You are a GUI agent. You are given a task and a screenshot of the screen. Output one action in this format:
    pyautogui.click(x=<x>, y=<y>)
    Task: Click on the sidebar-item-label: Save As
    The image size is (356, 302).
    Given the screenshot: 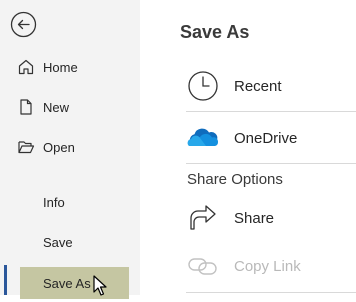 What is the action you would take?
    pyautogui.click(x=67, y=283)
    